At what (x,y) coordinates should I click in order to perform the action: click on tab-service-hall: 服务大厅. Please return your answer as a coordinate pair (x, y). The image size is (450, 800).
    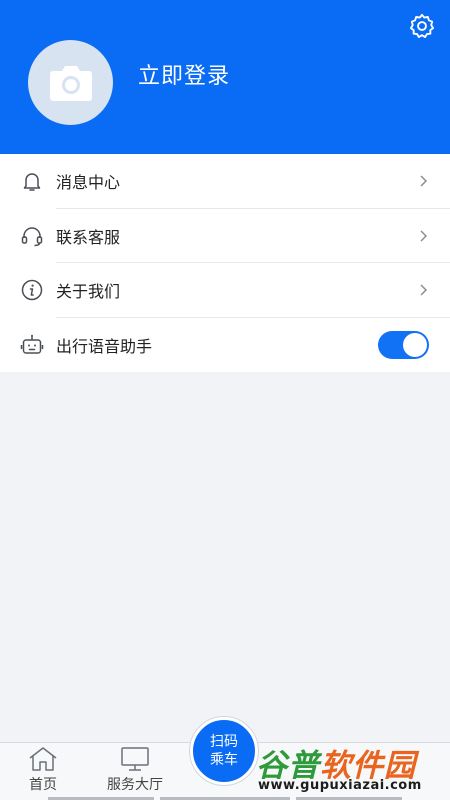
    Looking at the image, I should click on (135, 770).